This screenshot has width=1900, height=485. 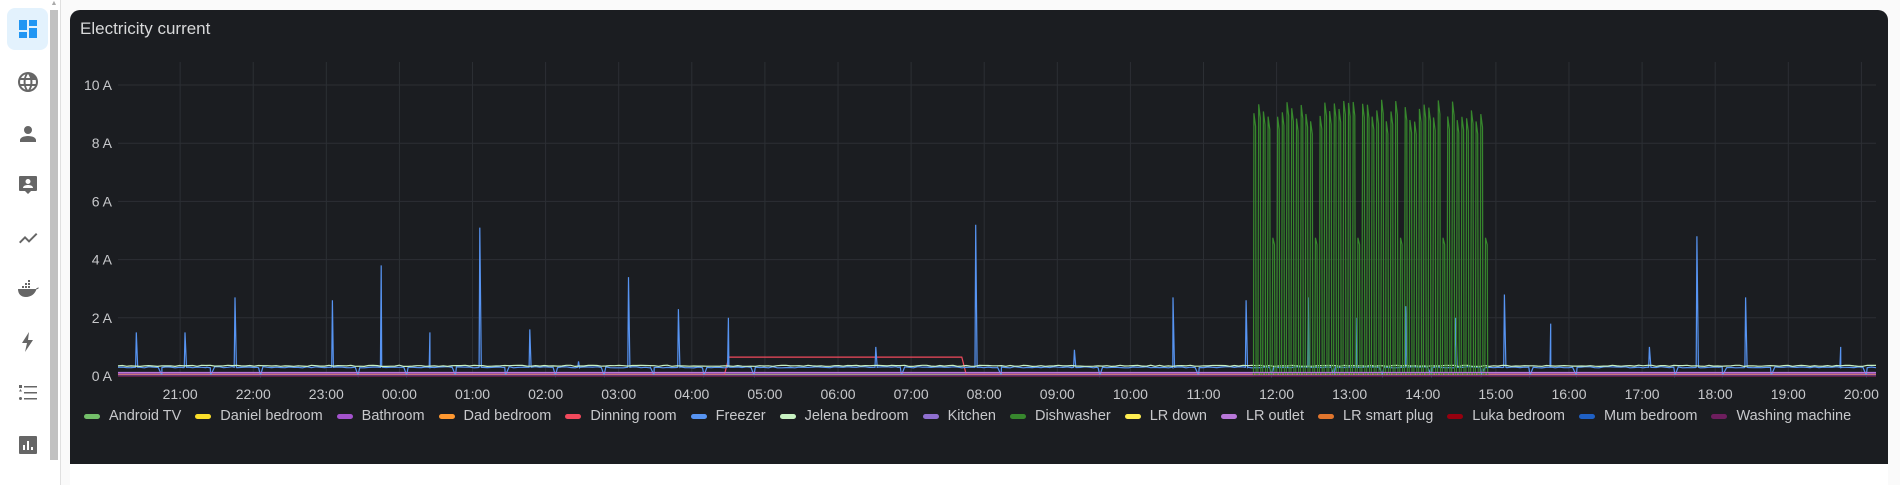 What do you see at coordinates (1276, 394) in the screenshot?
I see `x-tick-label: 12:00` at bounding box center [1276, 394].